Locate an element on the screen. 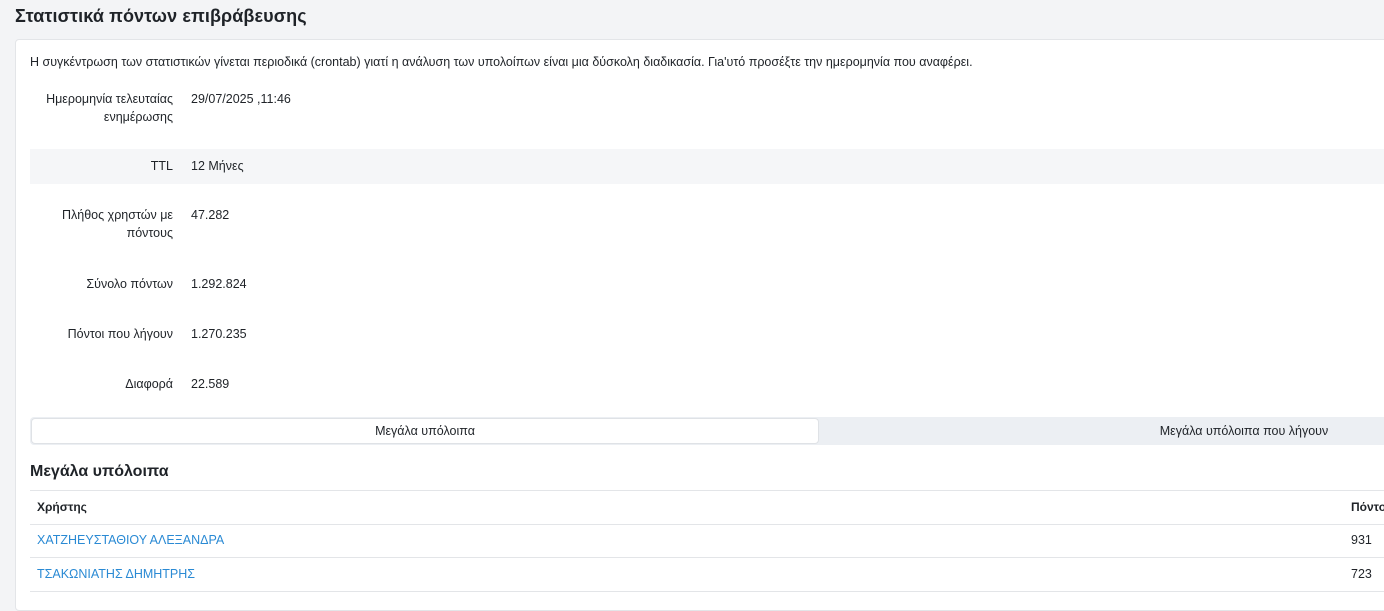  stat-label: Διαφορά is located at coordinates (149, 384).